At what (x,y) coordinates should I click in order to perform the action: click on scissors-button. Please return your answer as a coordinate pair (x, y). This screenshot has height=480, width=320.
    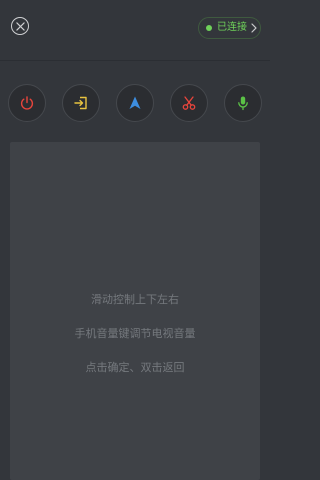
    Looking at the image, I should click on (189, 103).